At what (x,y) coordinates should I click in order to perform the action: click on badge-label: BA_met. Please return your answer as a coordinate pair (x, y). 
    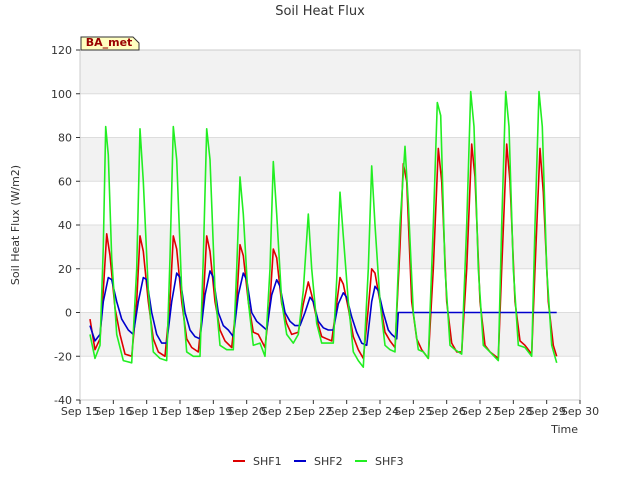
    Looking at the image, I should click on (109, 42).